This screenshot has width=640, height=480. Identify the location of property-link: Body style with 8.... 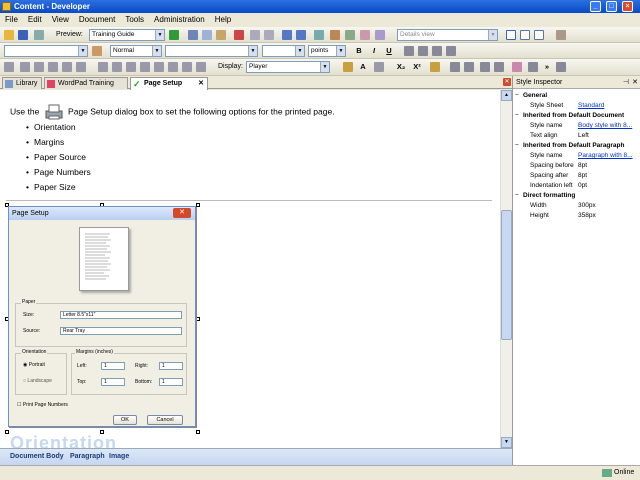
(609, 126).